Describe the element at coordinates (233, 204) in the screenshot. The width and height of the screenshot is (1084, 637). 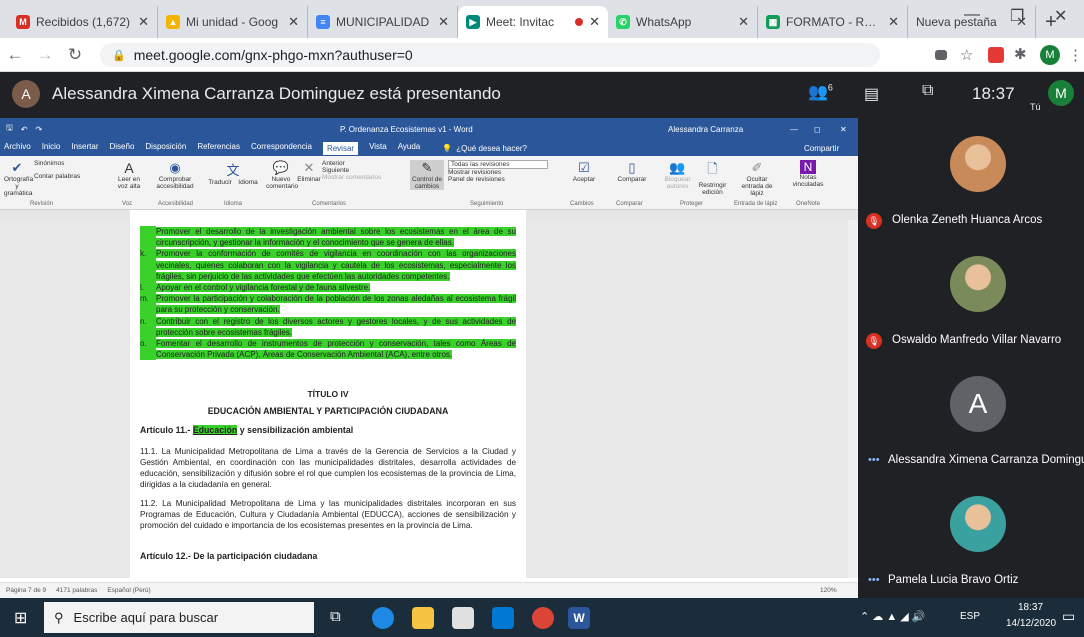
I see `group-label-language: Idioma` at that location.